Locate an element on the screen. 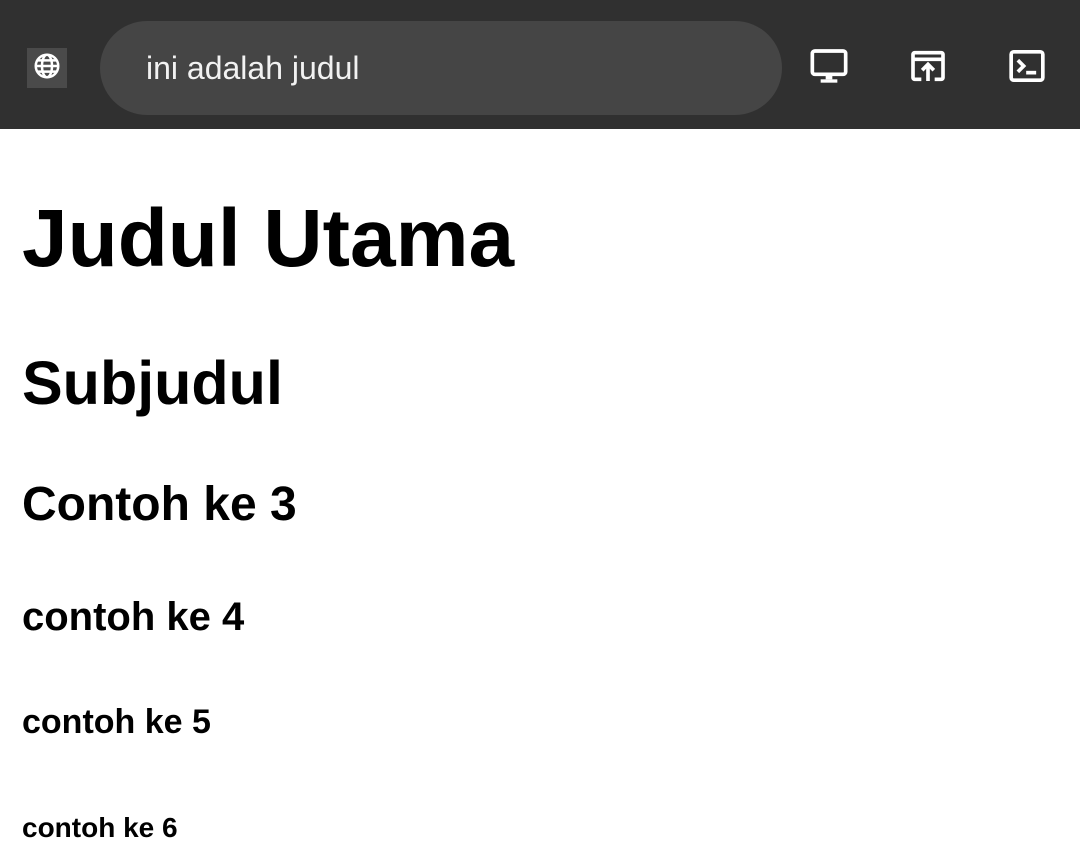 The image size is (1080, 865). heading-3: Contoh ke 3 is located at coordinates (159, 504).